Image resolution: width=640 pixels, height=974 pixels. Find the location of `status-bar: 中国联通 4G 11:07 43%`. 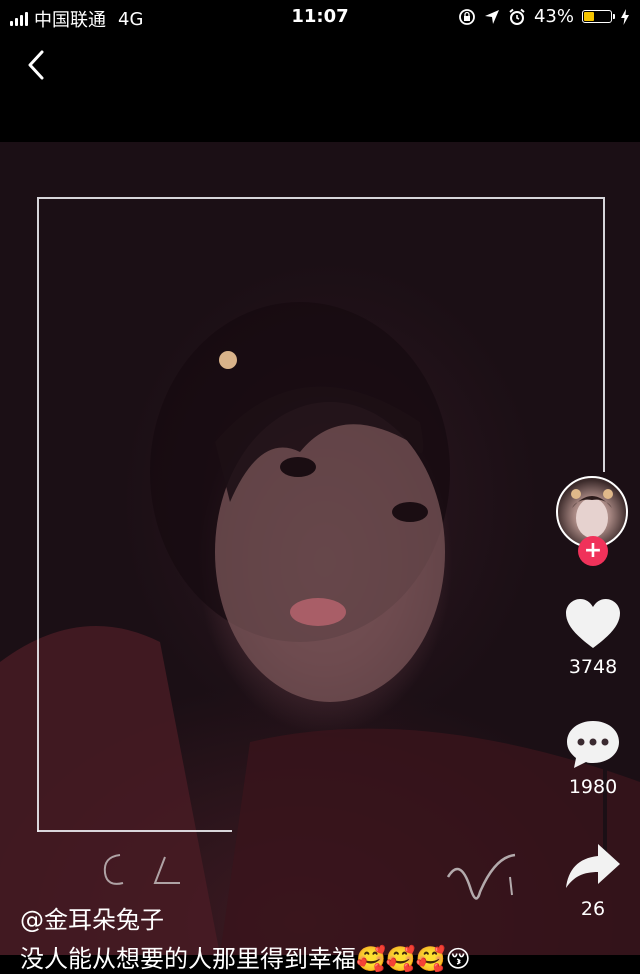

status-bar: 中国联通 4G 11:07 43% is located at coordinates (320, 17).